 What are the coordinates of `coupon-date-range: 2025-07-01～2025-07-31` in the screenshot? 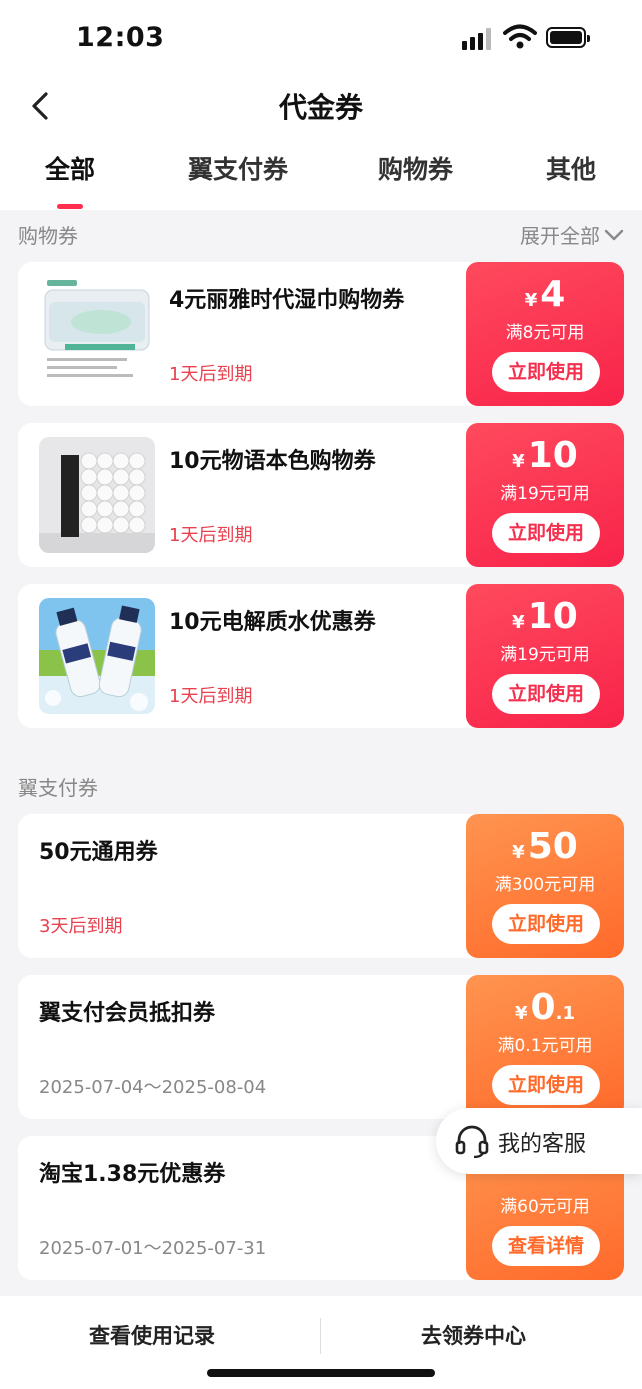 It's located at (153, 1248).